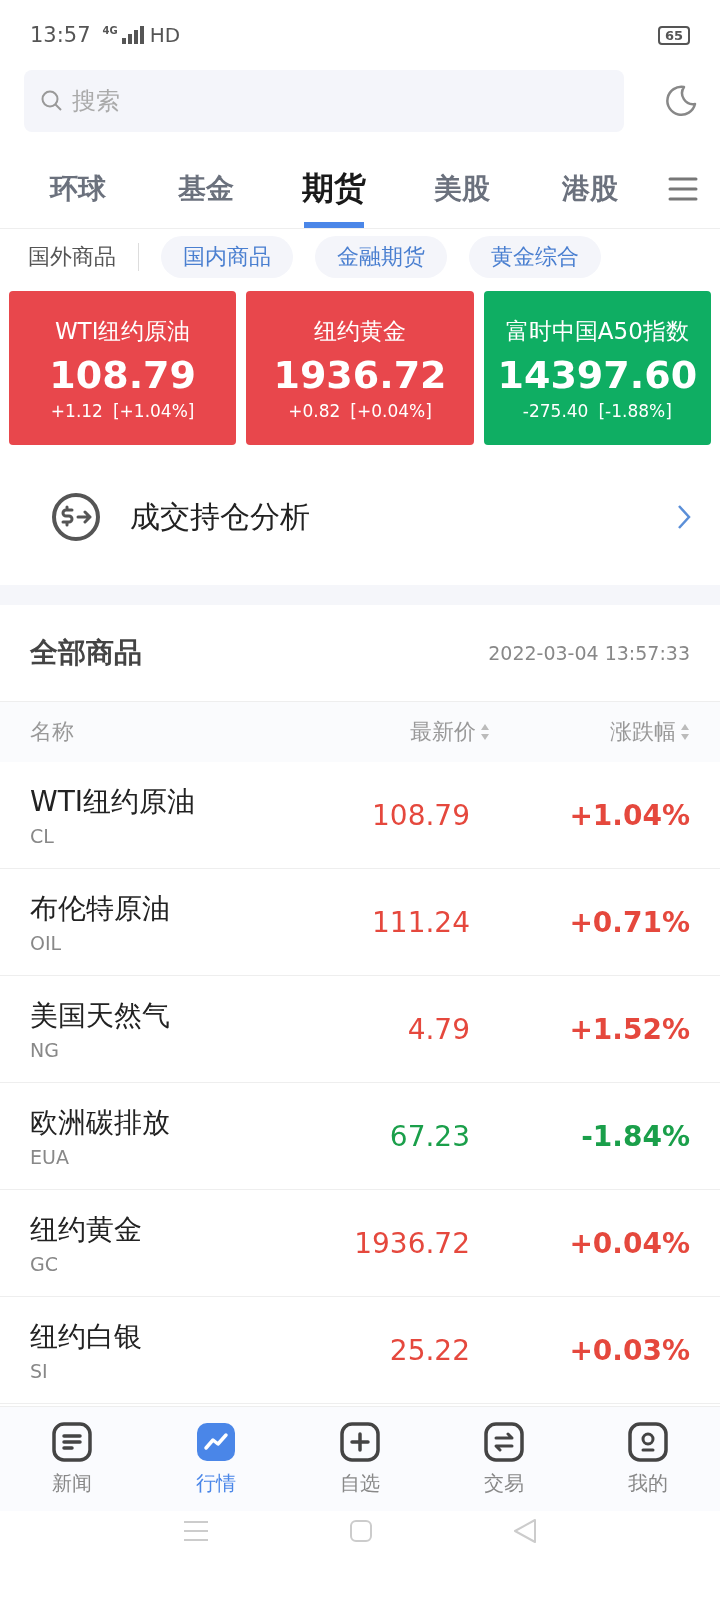  What do you see at coordinates (334, 189) in the screenshot?
I see `tab: 期货` at bounding box center [334, 189].